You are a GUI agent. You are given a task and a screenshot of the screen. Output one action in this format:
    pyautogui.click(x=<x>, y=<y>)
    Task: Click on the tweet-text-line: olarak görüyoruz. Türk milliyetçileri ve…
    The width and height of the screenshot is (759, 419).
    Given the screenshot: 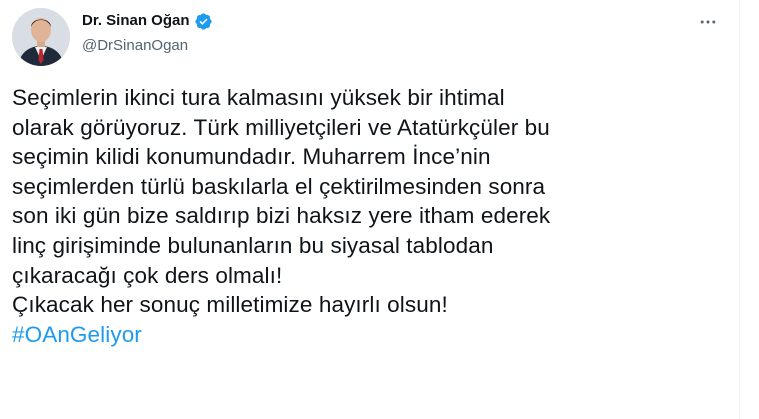 What is the action you would take?
    pyautogui.click(x=281, y=127)
    